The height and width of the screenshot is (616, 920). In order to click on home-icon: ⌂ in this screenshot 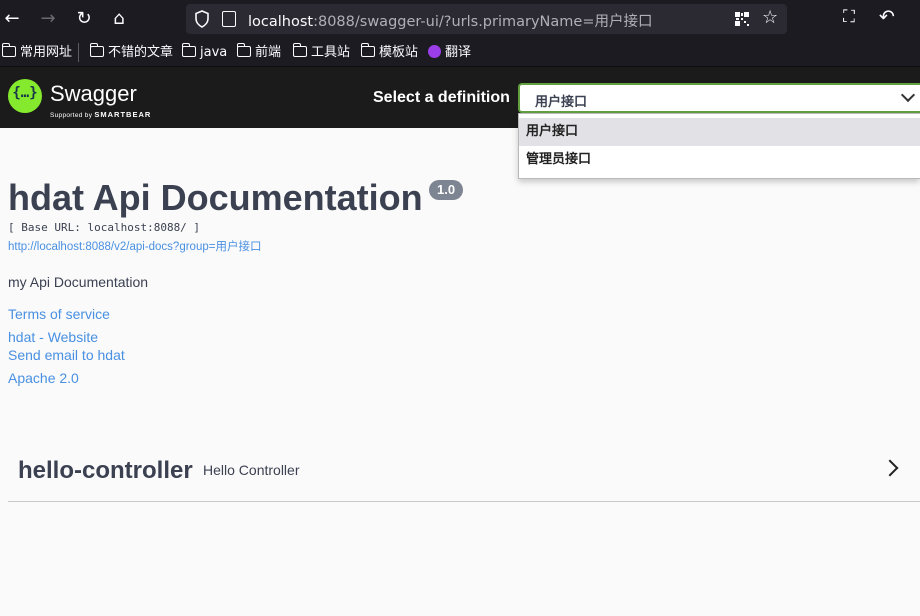, I will do `click(119, 19)`.